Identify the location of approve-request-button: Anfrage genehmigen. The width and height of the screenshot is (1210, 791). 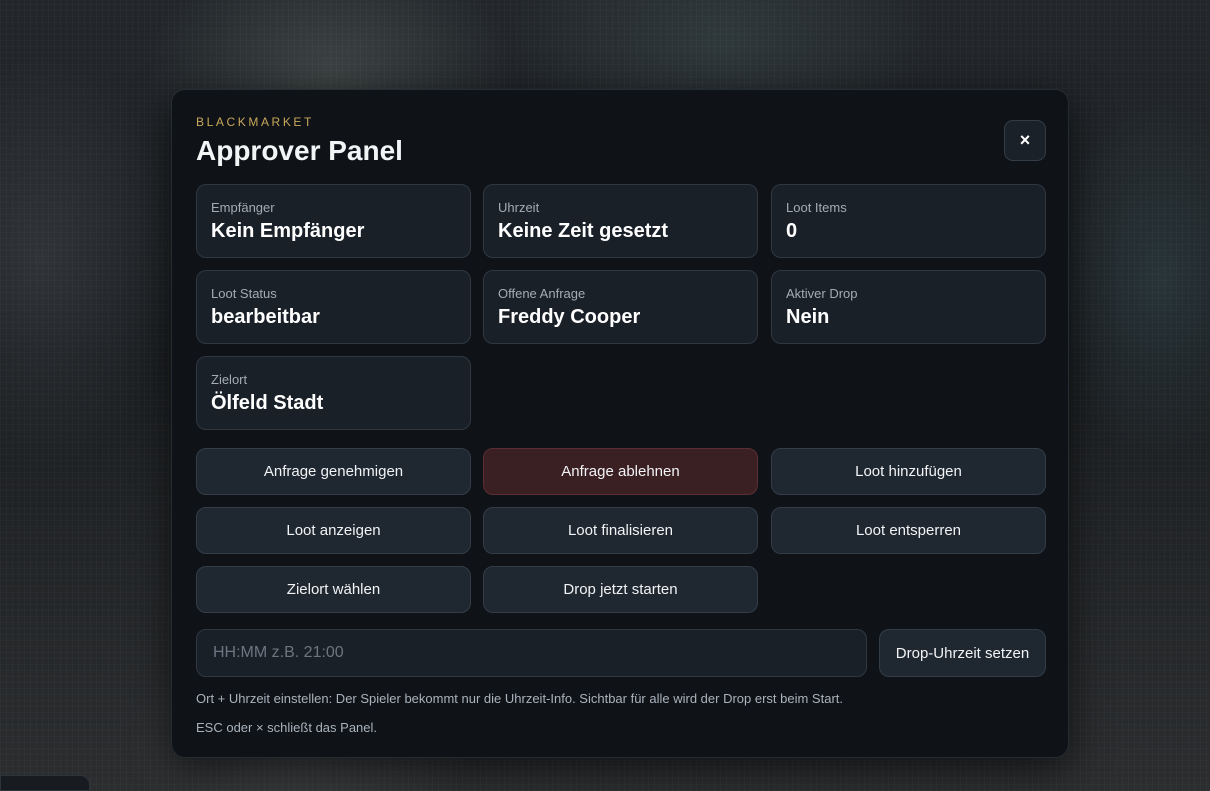
(333, 471).